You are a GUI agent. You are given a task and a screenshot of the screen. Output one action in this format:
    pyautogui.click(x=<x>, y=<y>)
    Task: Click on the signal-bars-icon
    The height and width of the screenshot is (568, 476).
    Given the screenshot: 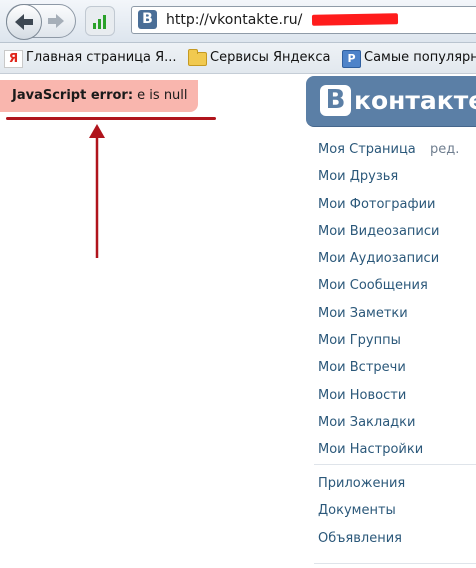 What is the action you would take?
    pyautogui.click(x=99, y=22)
    